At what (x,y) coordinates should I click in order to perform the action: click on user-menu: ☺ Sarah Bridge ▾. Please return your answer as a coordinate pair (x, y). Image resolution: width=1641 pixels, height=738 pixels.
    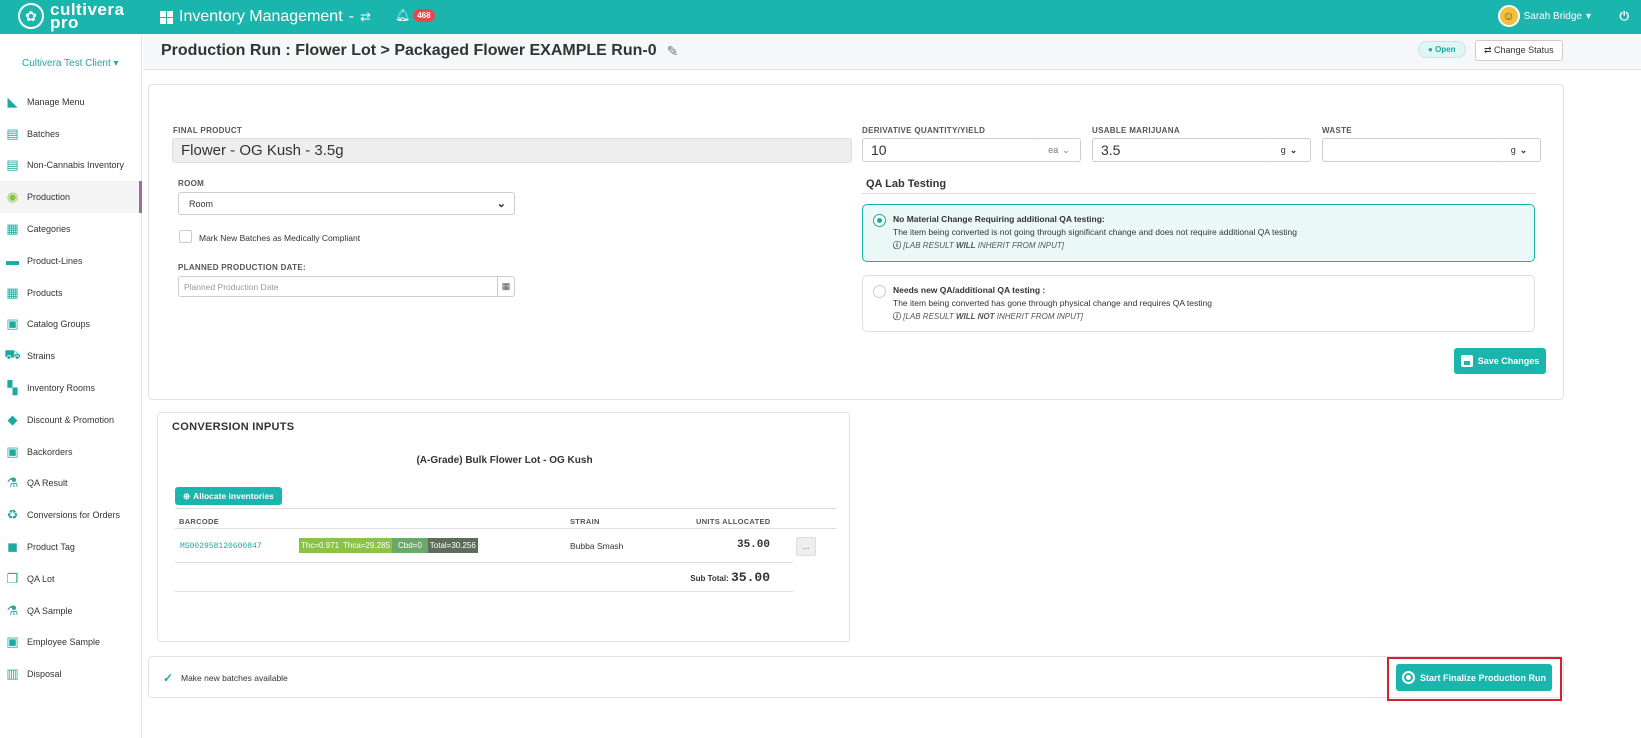
    Looking at the image, I should click on (1544, 16).